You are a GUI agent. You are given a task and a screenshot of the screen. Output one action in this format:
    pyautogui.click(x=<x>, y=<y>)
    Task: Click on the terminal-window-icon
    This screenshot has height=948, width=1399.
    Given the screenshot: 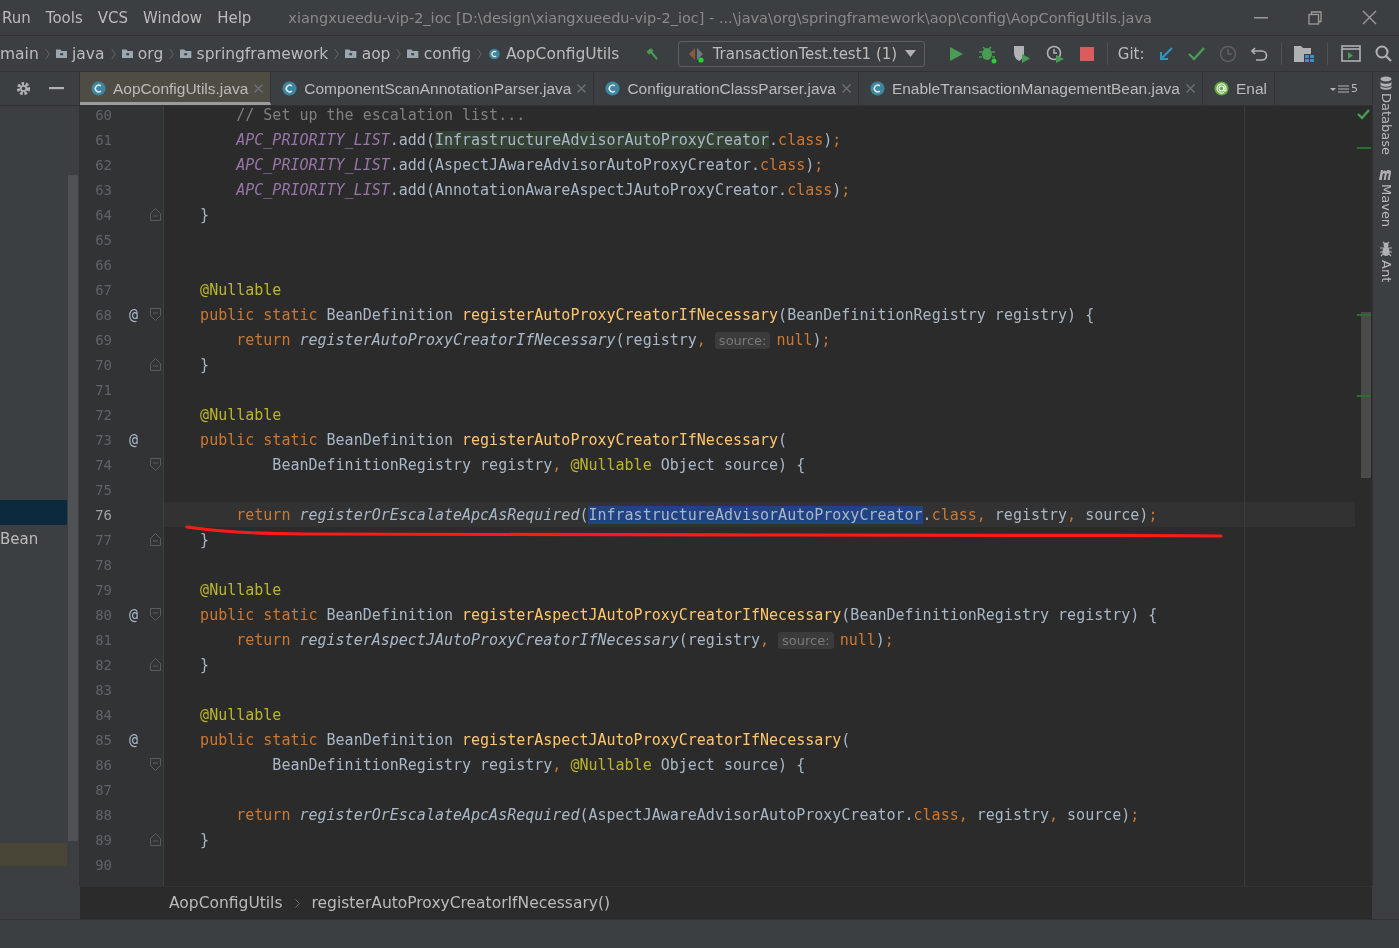 What is the action you would take?
    pyautogui.click(x=1350, y=53)
    